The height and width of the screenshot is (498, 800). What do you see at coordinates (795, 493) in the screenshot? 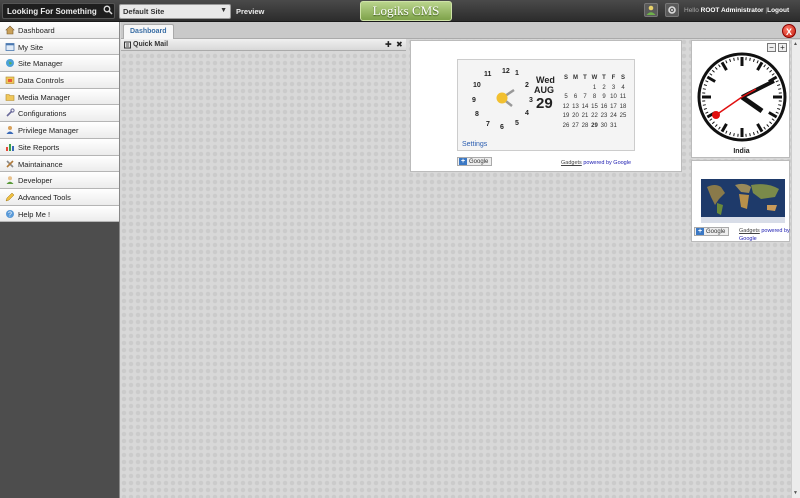
I see `scroll-down-icon: ▼` at bounding box center [795, 493].